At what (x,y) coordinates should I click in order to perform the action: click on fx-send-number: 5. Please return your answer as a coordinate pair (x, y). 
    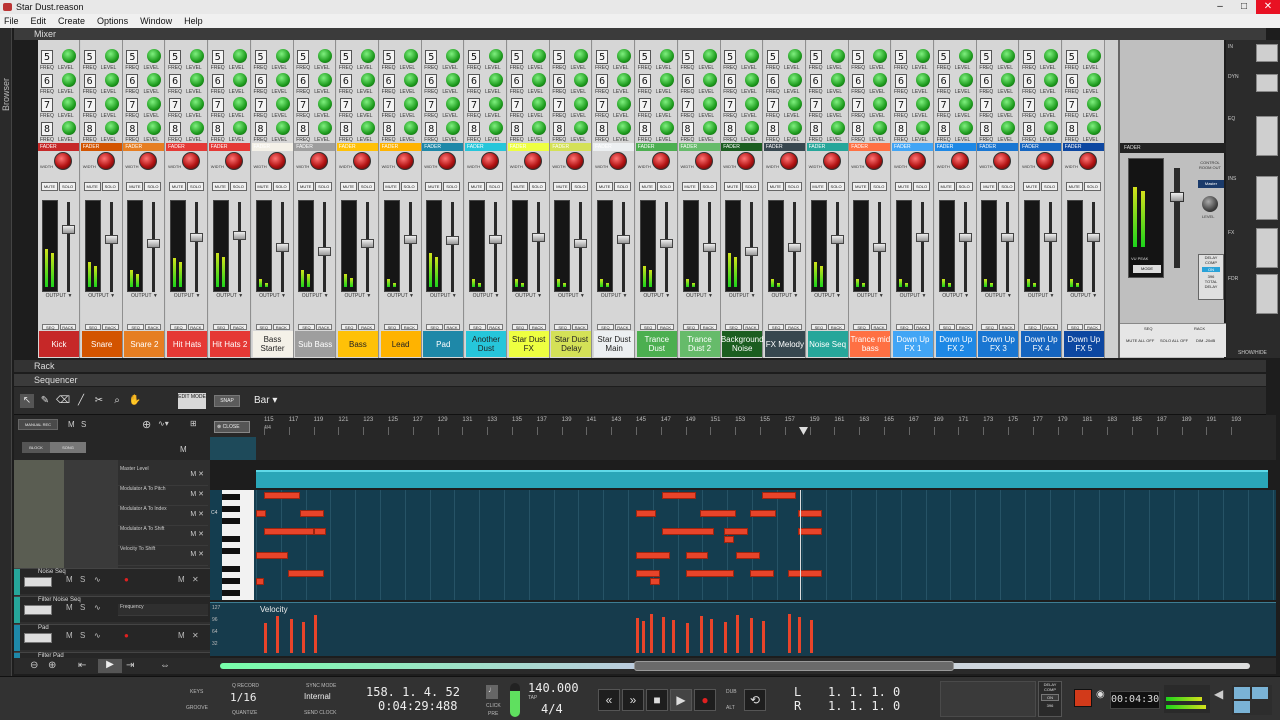
    Looking at the image, I should click on (559, 57).